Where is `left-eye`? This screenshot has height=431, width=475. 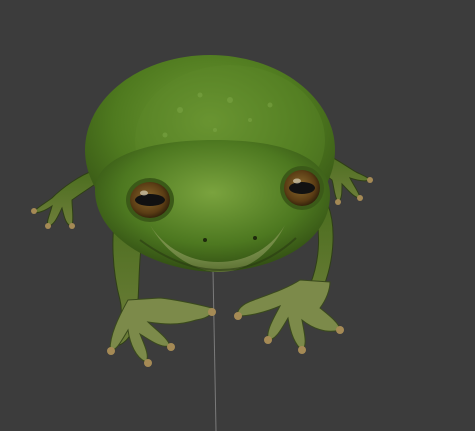 left-eye is located at coordinates (150, 200).